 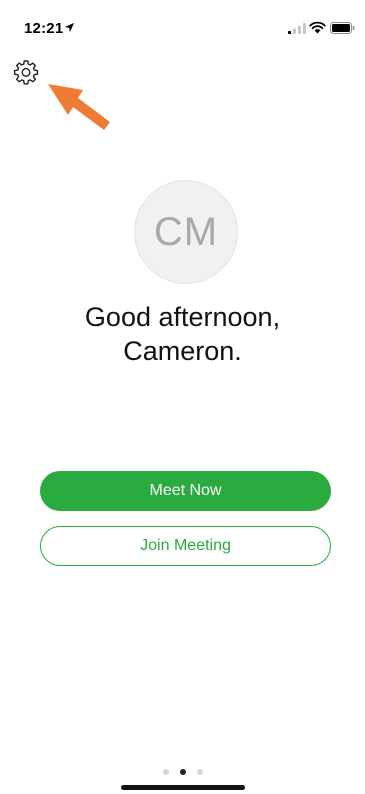 I want to click on status-time: 12:21, so click(x=44, y=28).